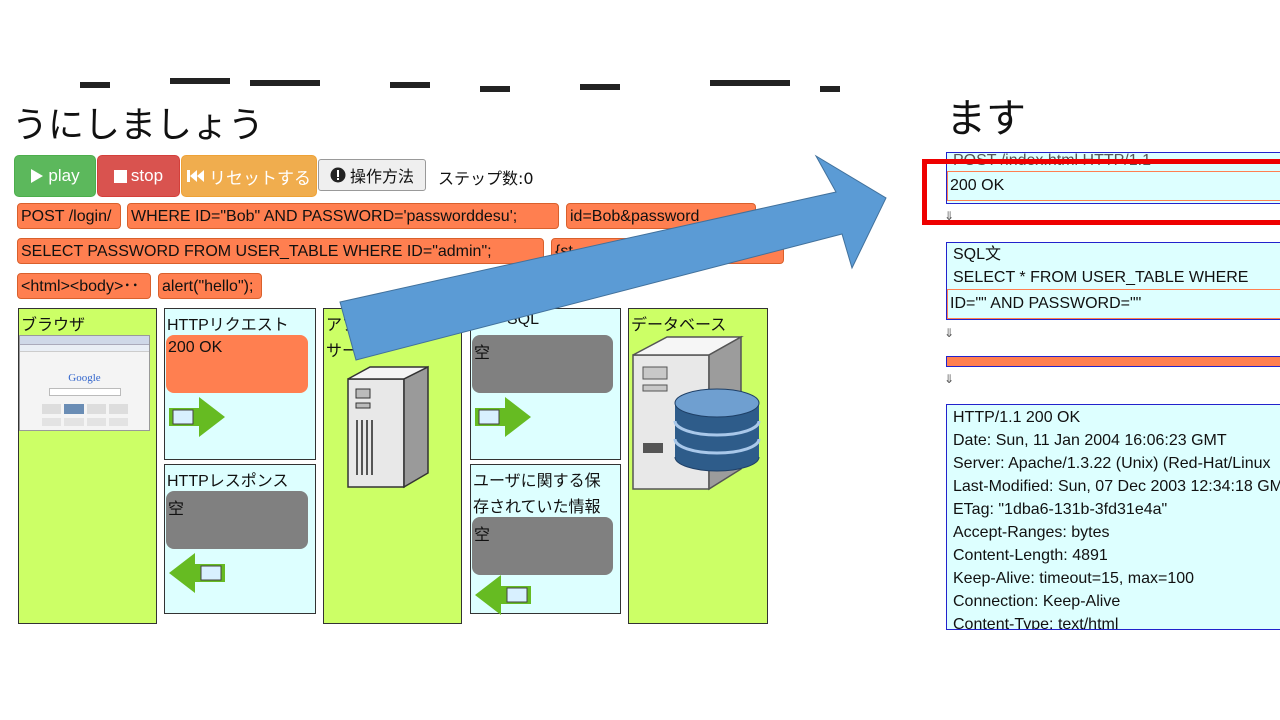  What do you see at coordinates (138, 125) in the screenshot?
I see `page-heading: うにしましょう` at bounding box center [138, 125].